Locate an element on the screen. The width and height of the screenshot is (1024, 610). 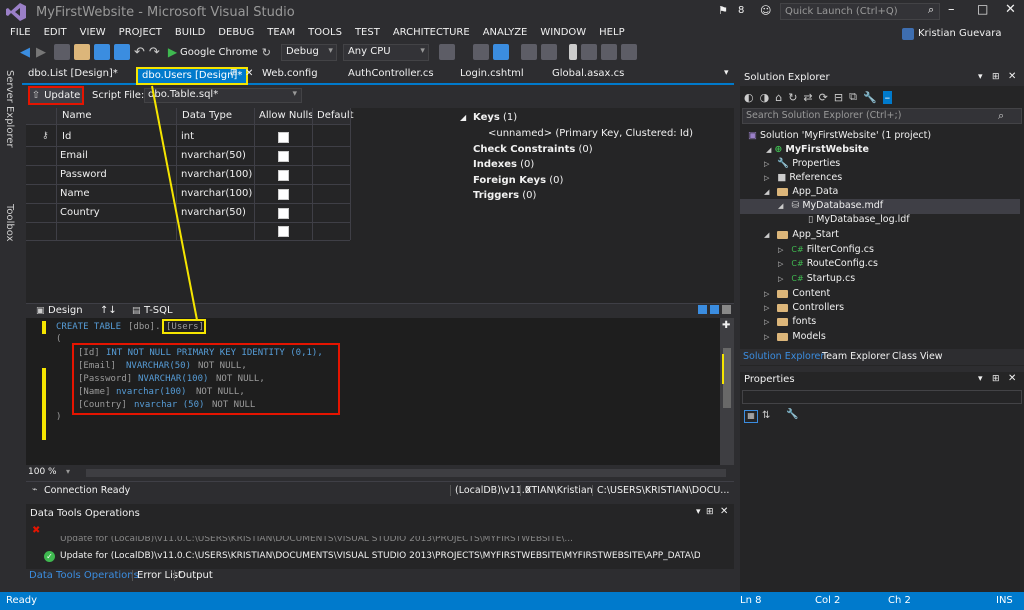
forward-icon: ▶ is located at coordinates (41, 52).